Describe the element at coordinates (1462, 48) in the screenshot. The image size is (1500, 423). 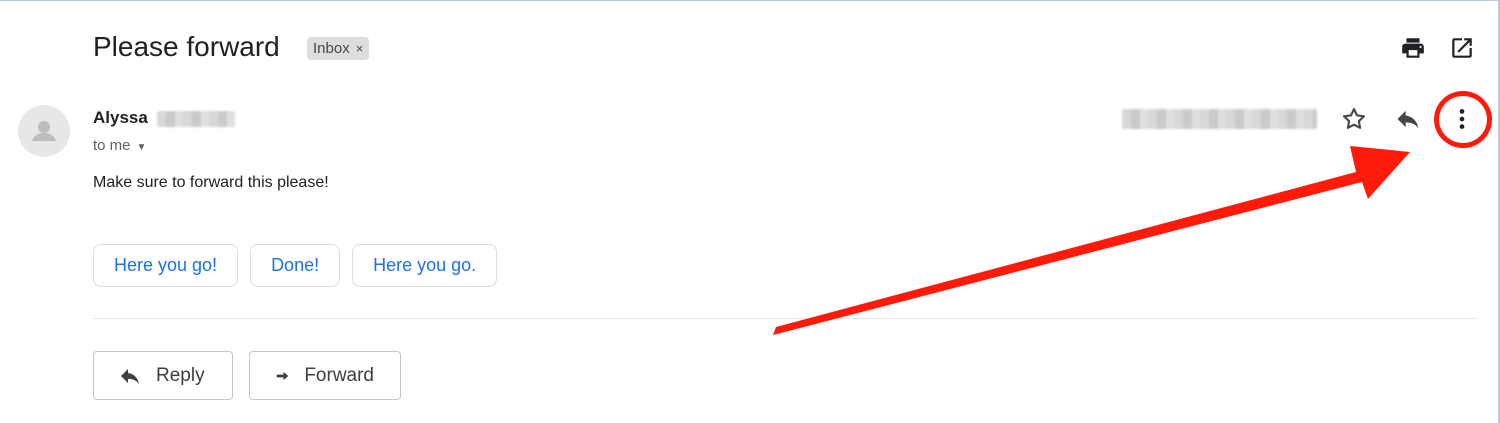
I see `open-in-new-window-icon` at that location.